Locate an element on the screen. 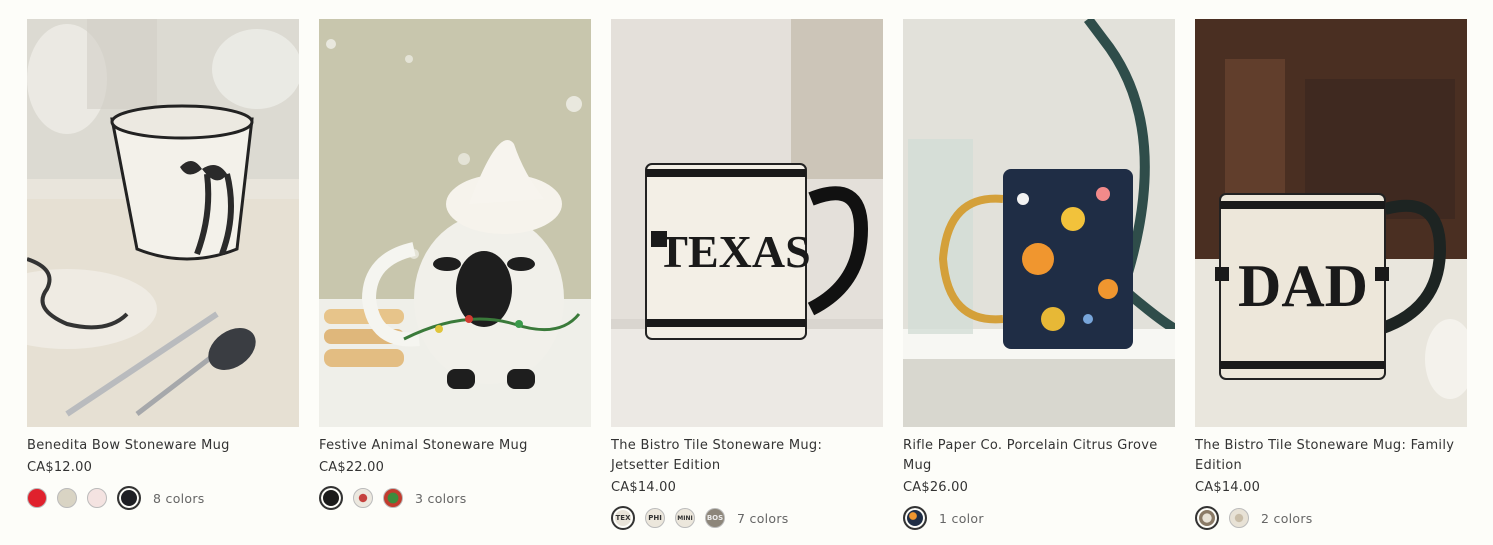 This screenshot has width=1493, height=545. color-swatches: 8 colors is located at coordinates (163, 498).